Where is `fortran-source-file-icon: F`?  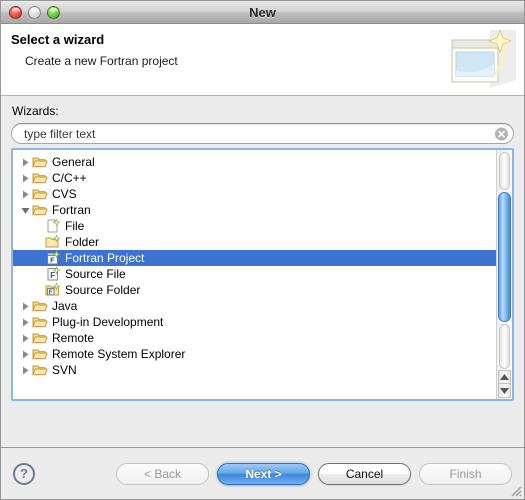
fortran-source-file-icon: F is located at coordinates (54, 274).